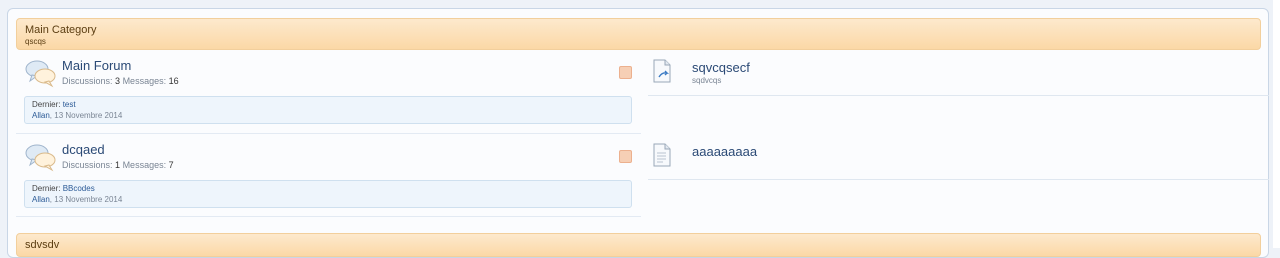  Describe the element at coordinates (707, 80) in the screenshot. I see `node-description: sqdvcqs` at that location.